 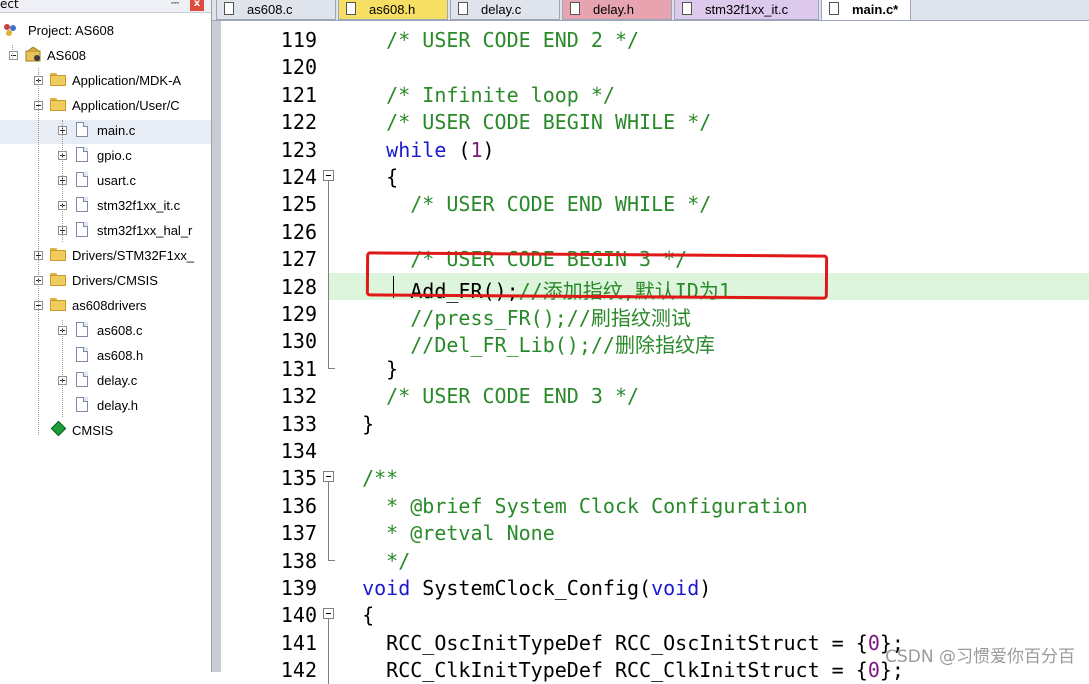 What do you see at coordinates (298, 94) in the screenshot?
I see `line-number: 121` at bounding box center [298, 94].